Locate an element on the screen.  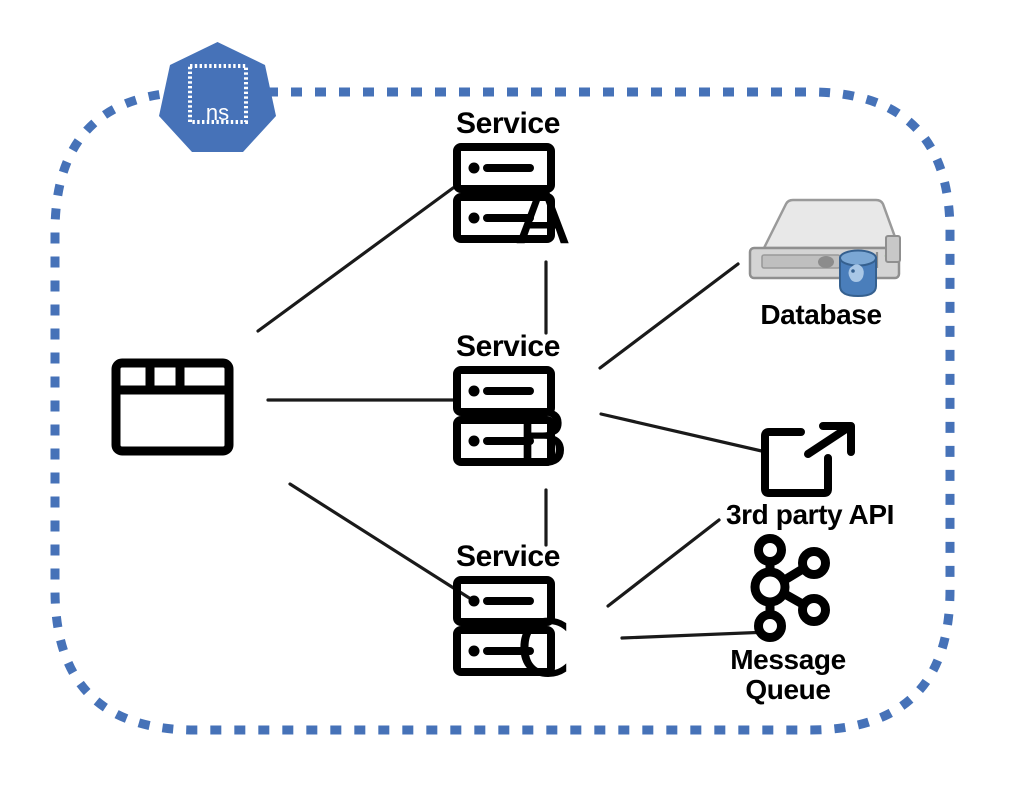
edge-service-b-to-database is located at coordinates (669, 316).